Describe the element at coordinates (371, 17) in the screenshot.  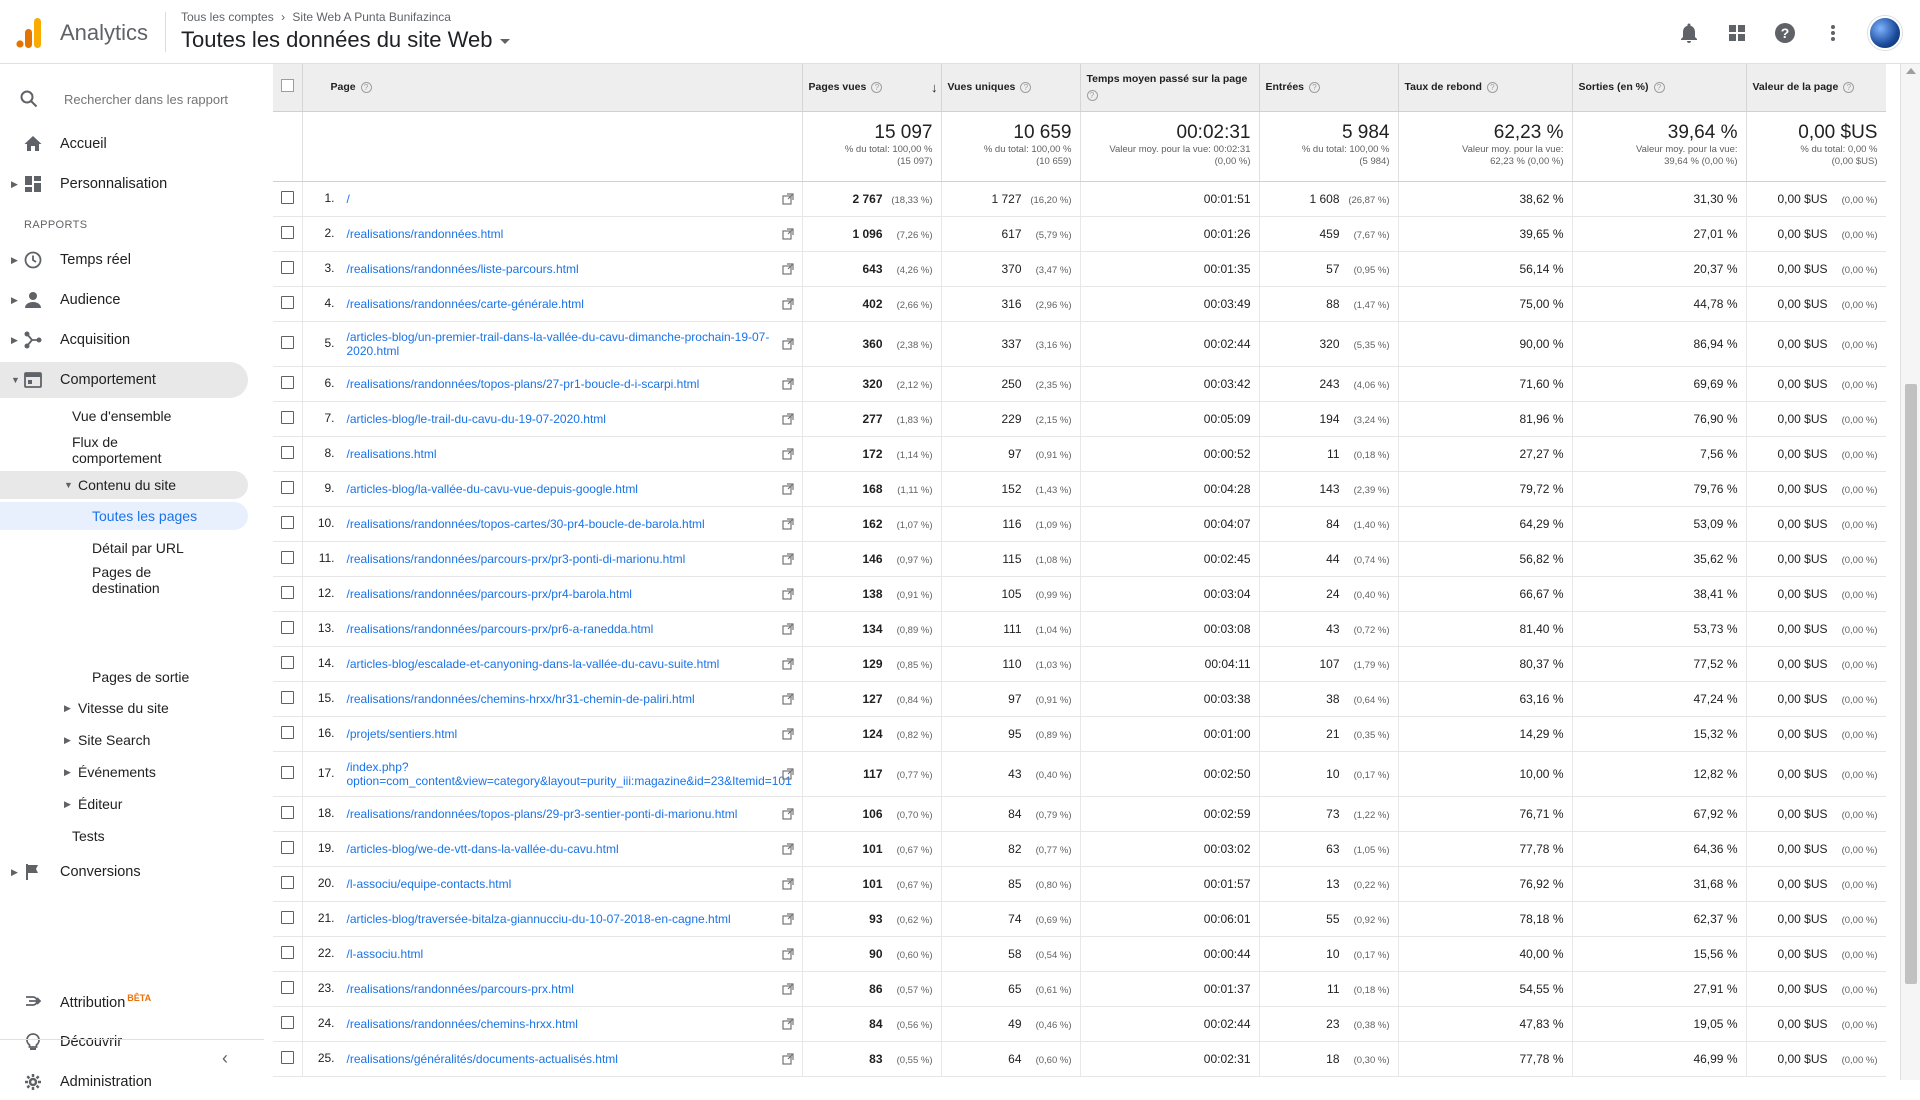
I see `breadcrumb-property: Site Web A Punta Bunifazinca` at that location.